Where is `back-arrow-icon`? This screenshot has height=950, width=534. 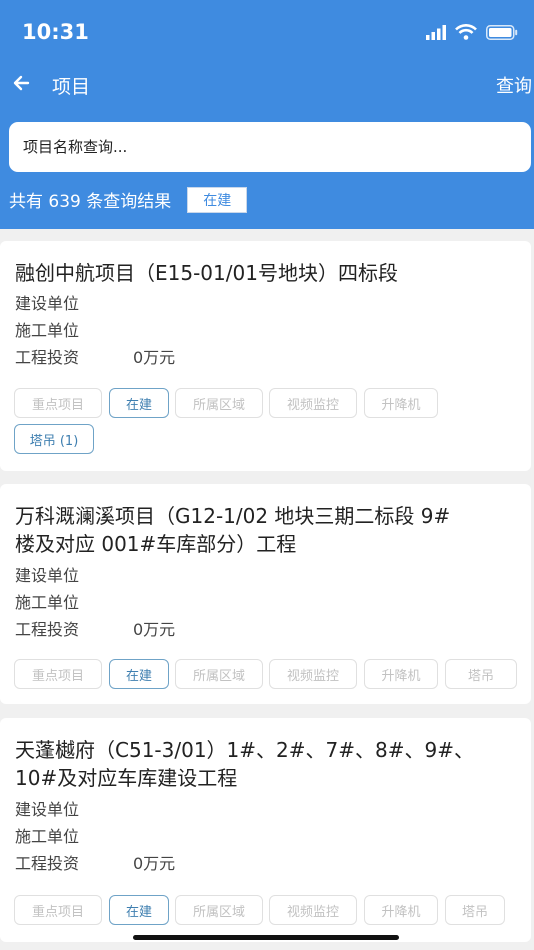
back-arrow-icon is located at coordinates (21, 83).